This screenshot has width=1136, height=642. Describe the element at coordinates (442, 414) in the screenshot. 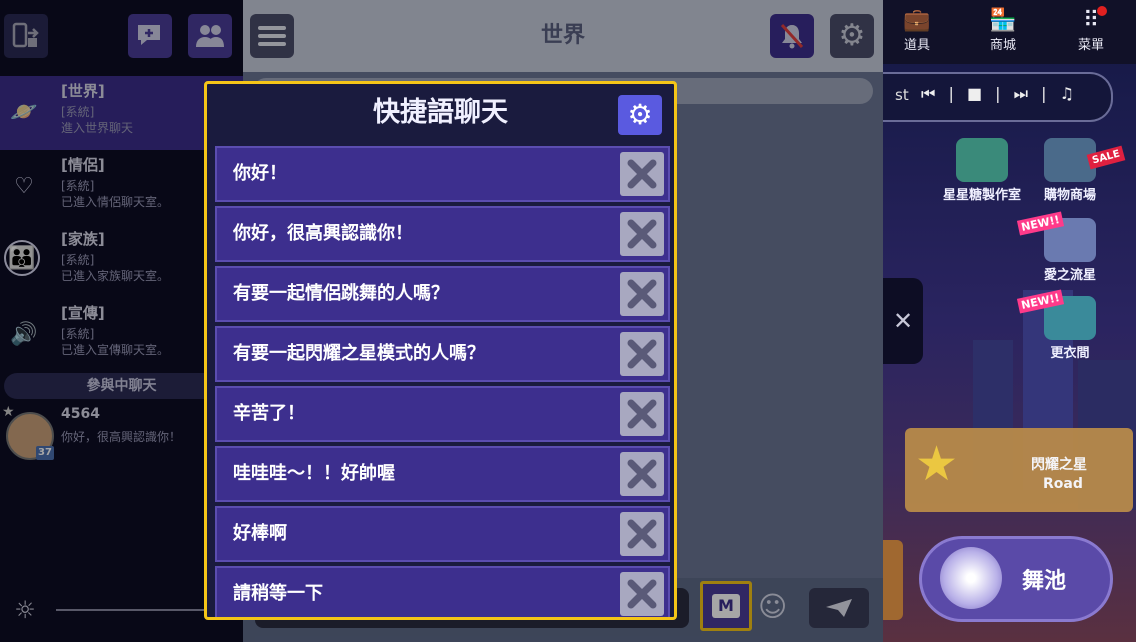

I see `quick-phrase-row: 辛苦了！` at that location.